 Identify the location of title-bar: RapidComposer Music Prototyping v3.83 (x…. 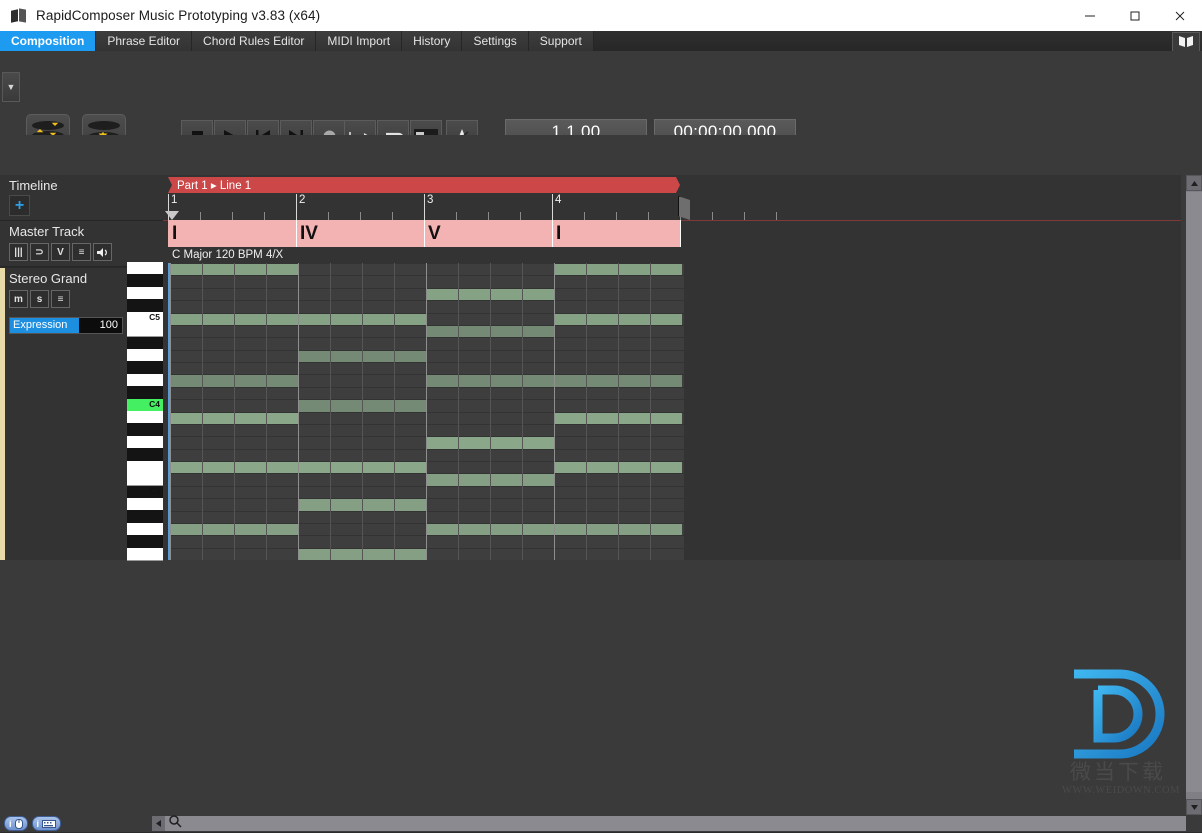
(601, 15).